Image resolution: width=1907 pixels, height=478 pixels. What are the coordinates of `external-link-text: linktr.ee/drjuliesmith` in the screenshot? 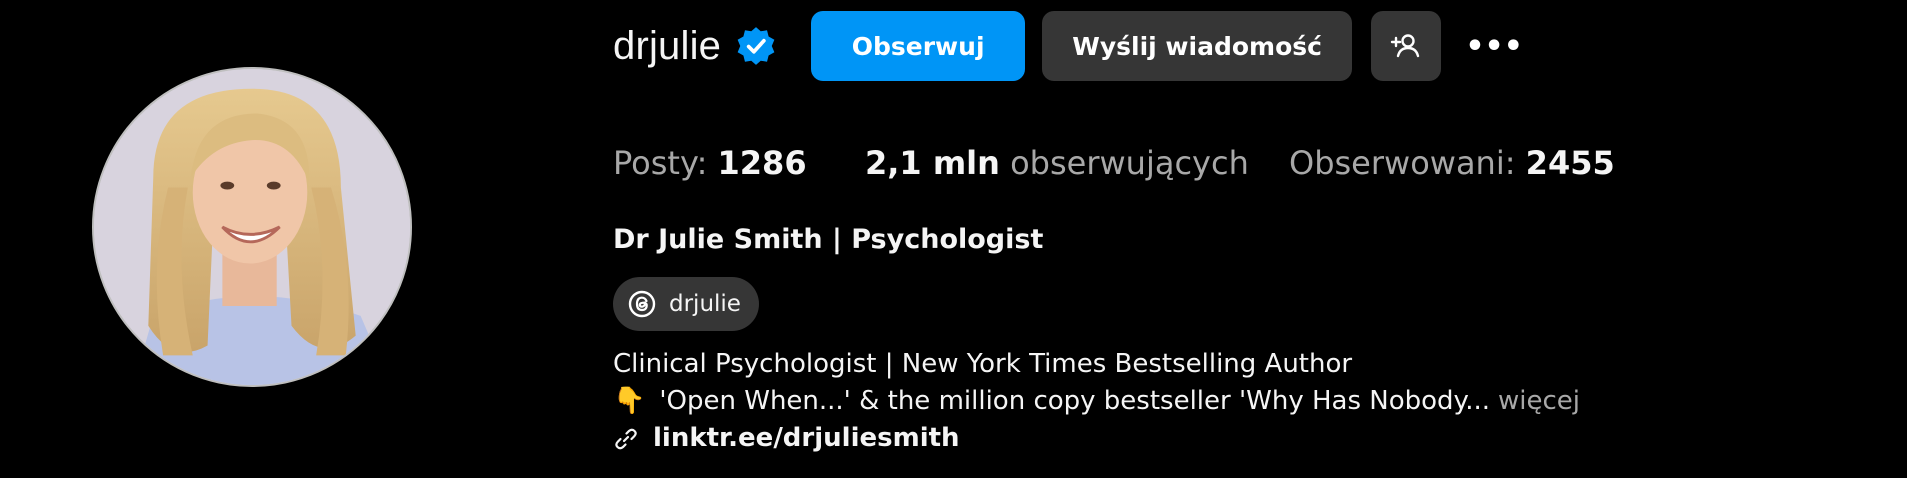 It's located at (806, 438).